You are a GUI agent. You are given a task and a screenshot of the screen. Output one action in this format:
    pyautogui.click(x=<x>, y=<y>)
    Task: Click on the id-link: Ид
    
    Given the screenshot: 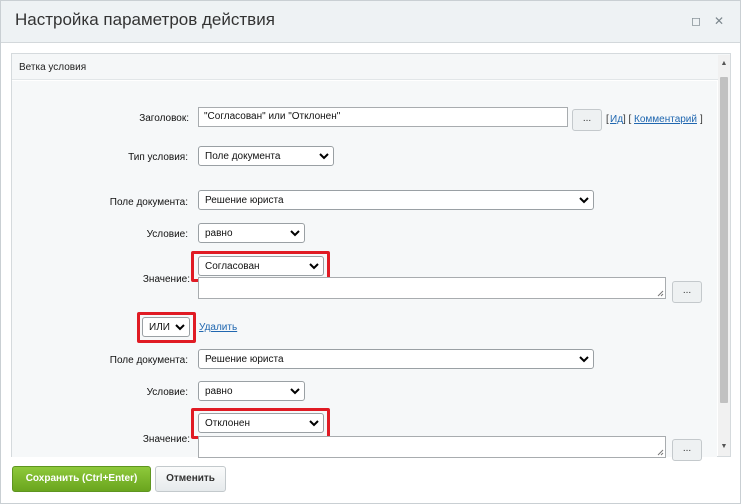 What is the action you would take?
    pyautogui.click(x=616, y=119)
    